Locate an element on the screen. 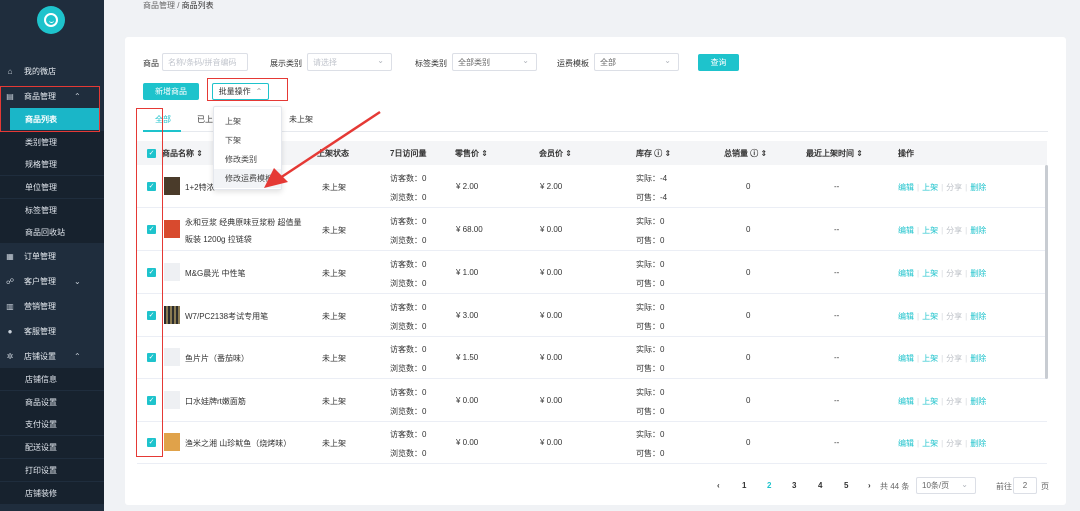  breadcrumb: 商品管理 / 商品列表 is located at coordinates (178, 5).